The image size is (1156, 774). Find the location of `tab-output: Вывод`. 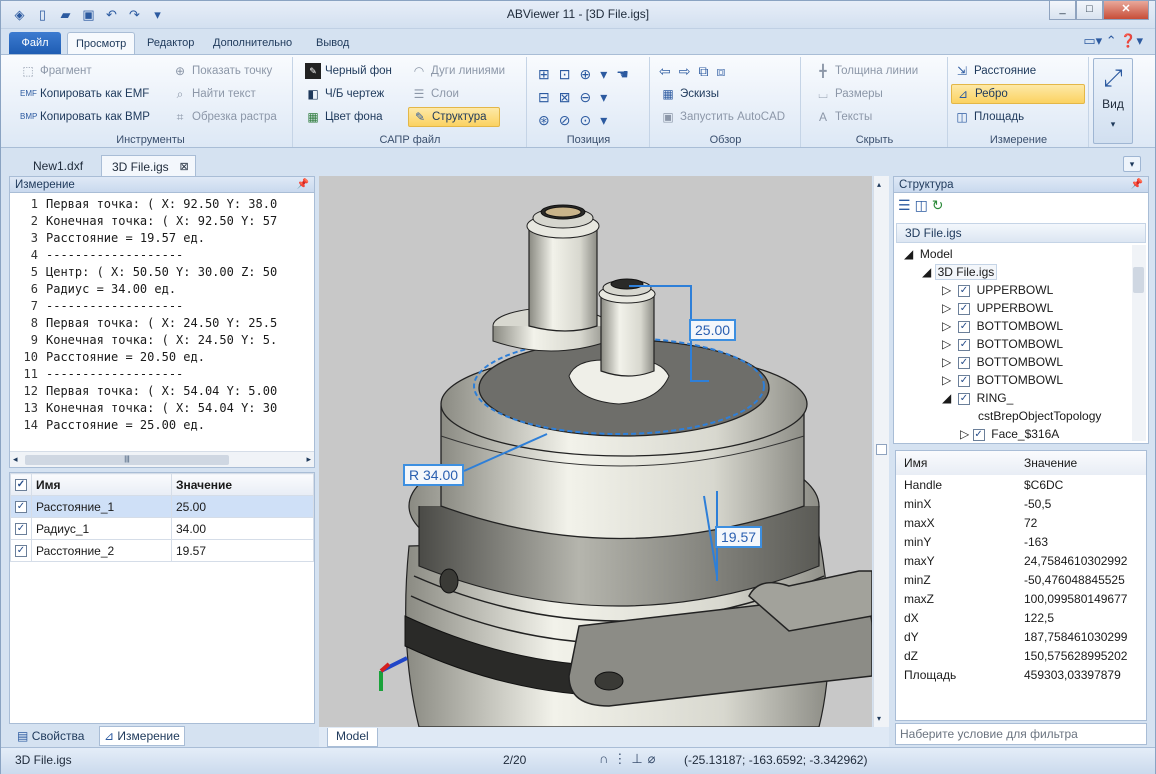

tab-output: Вывод is located at coordinates (332, 43).